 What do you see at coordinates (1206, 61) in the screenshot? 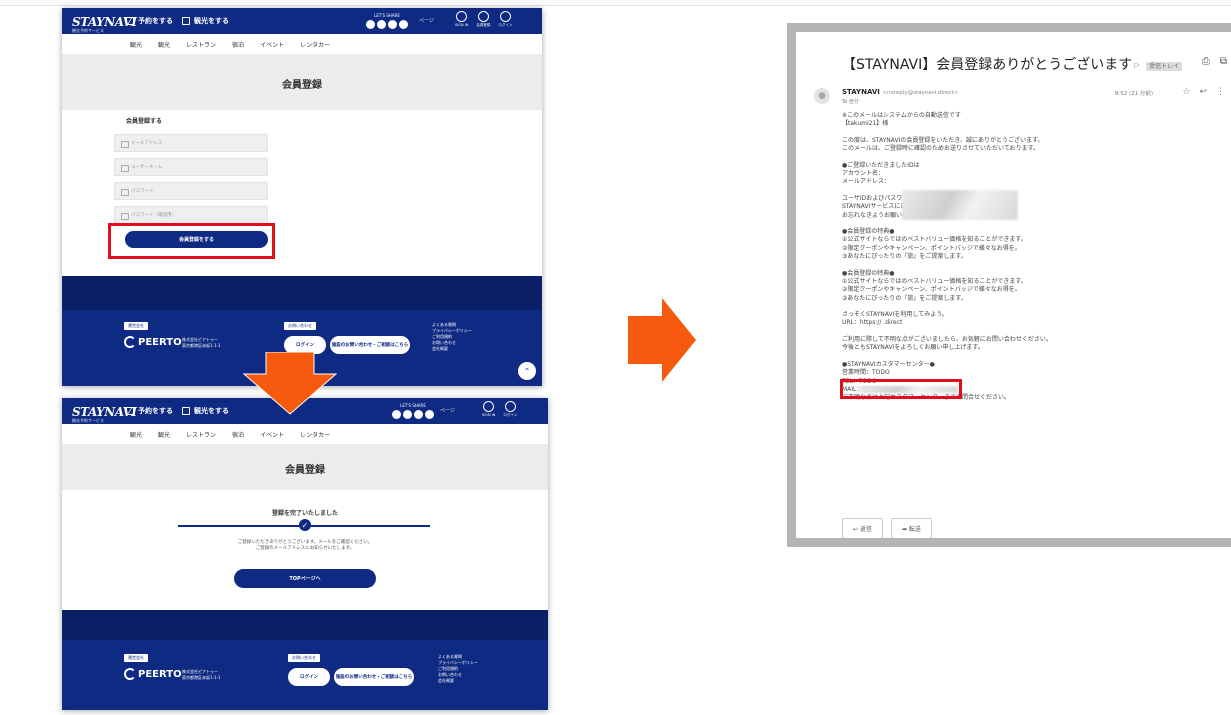
I see `print-icon: ⎙` at bounding box center [1206, 61].